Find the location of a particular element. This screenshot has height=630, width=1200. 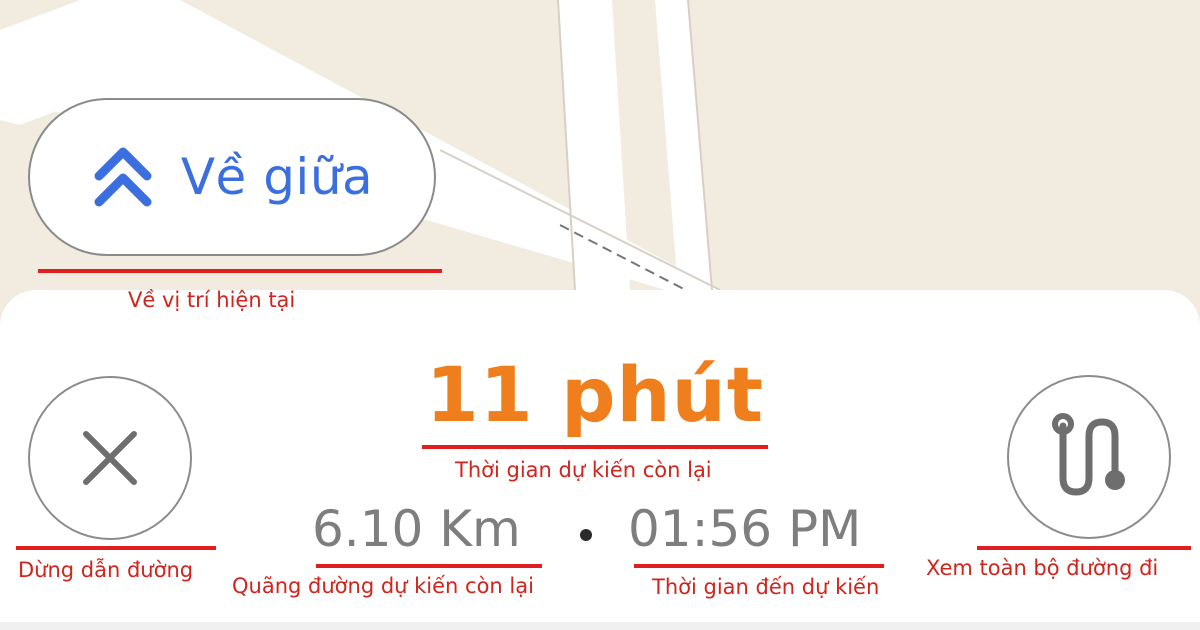

separator-dot is located at coordinates (586, 535).